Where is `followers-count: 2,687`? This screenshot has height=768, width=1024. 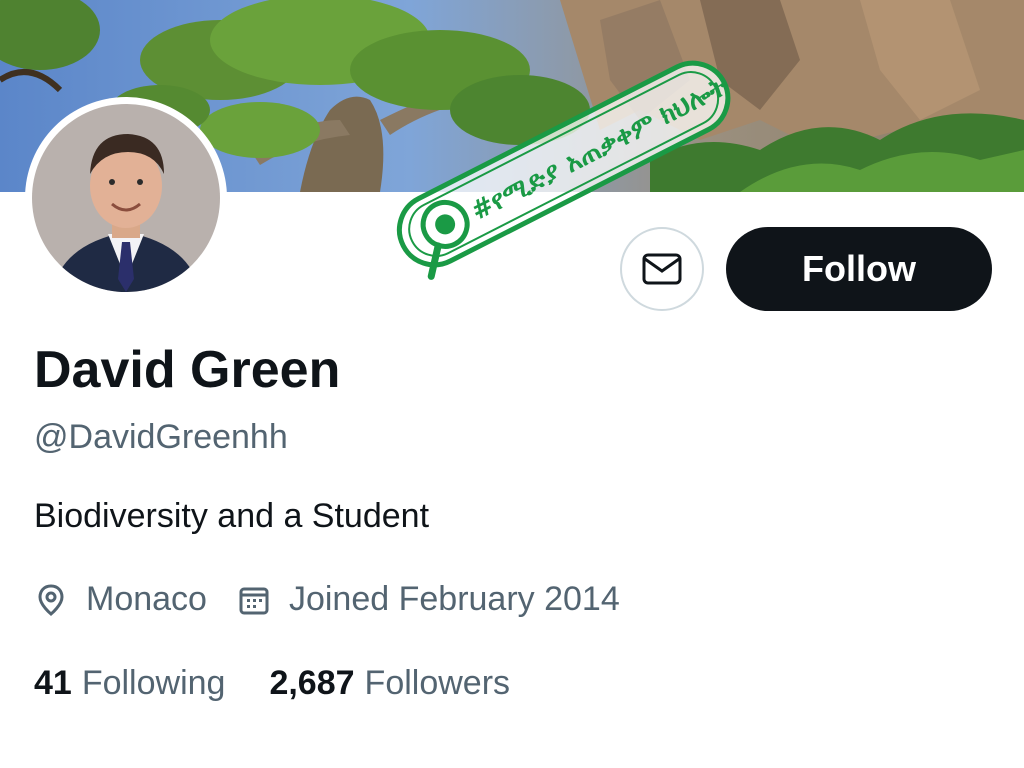 followers-count: 2,687 is located at coordinates (312, 683).